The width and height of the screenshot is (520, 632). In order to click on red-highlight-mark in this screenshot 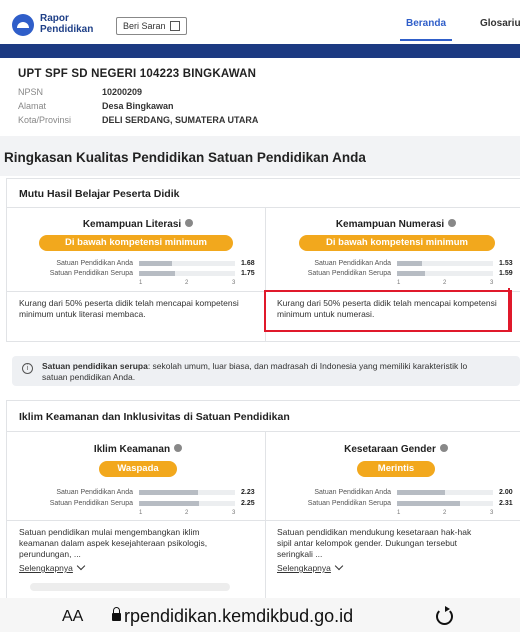, I will do `click(509, 309)`.